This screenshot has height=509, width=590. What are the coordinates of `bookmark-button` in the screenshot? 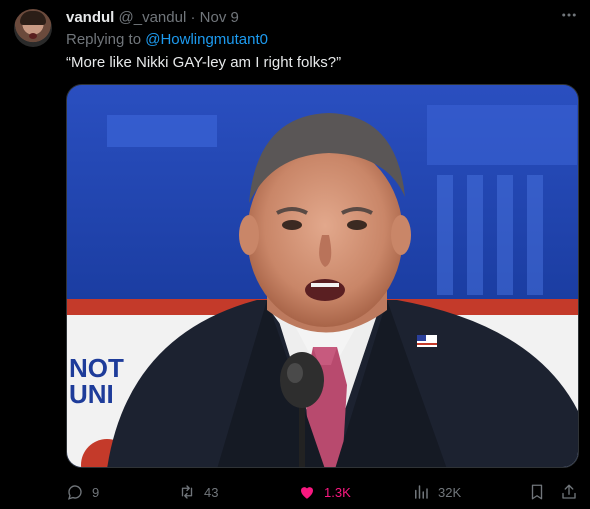 It's located at (541, 492).